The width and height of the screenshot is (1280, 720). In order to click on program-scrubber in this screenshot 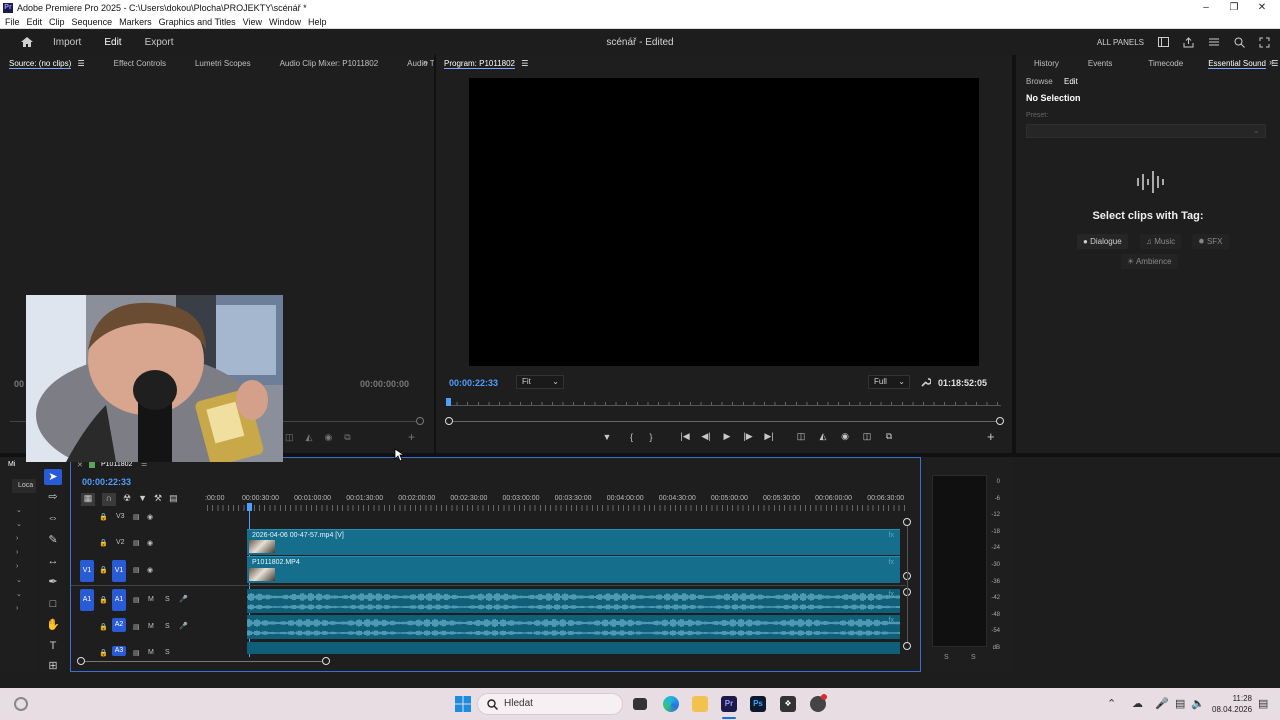, I will do `click(725, 421)`.